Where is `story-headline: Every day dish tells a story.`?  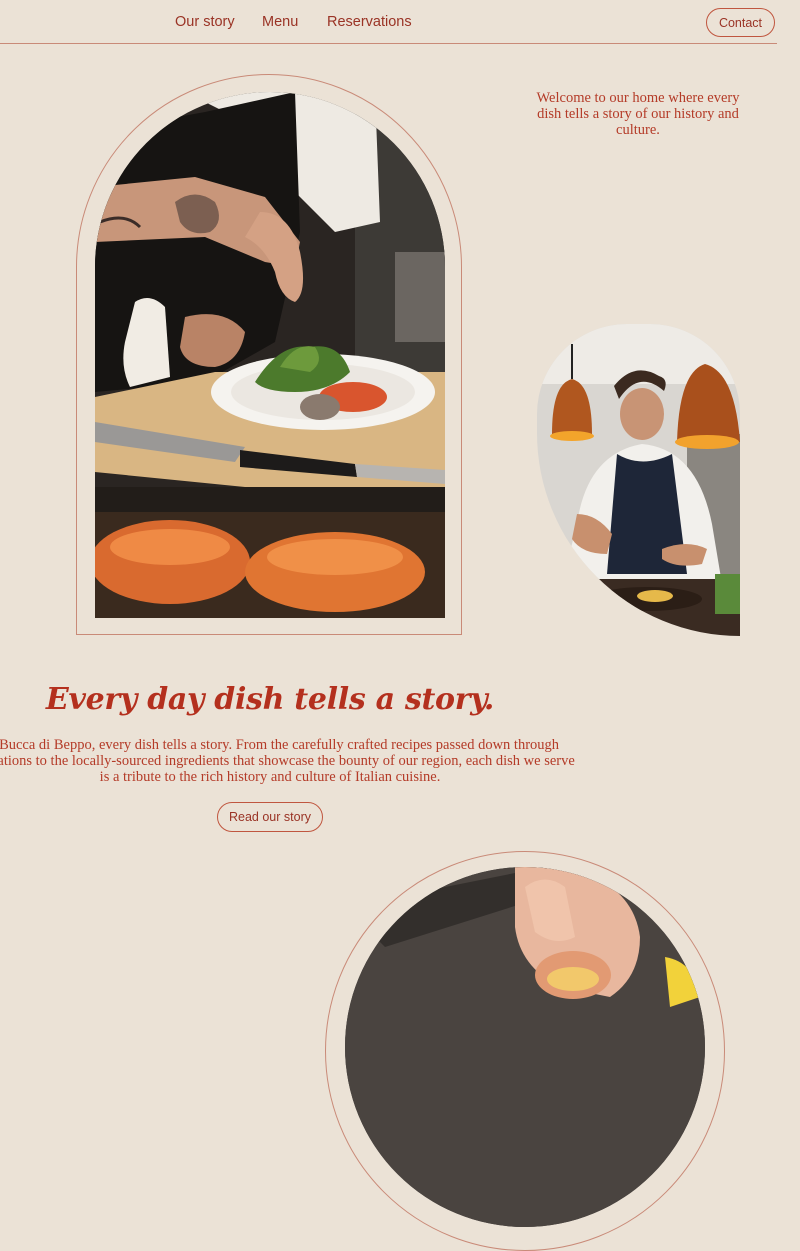 story-headline: Every day dish tells a story. is located at coordinates (270, 699).